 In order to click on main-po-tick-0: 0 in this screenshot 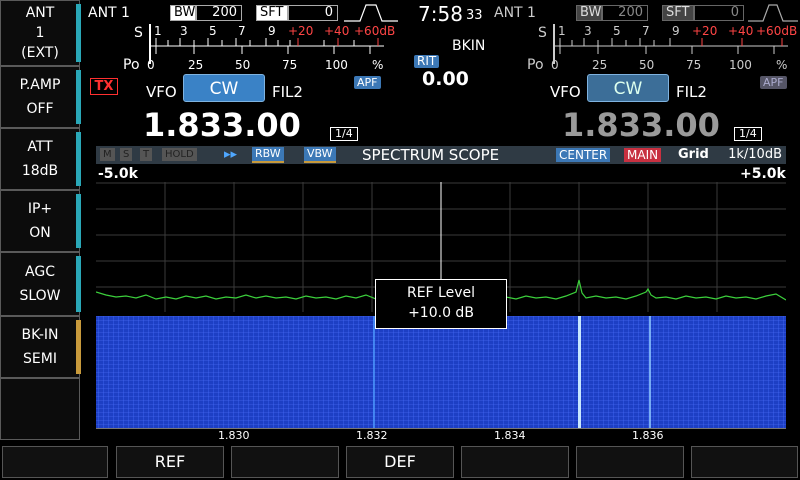, I will do `click(151, 65)`.